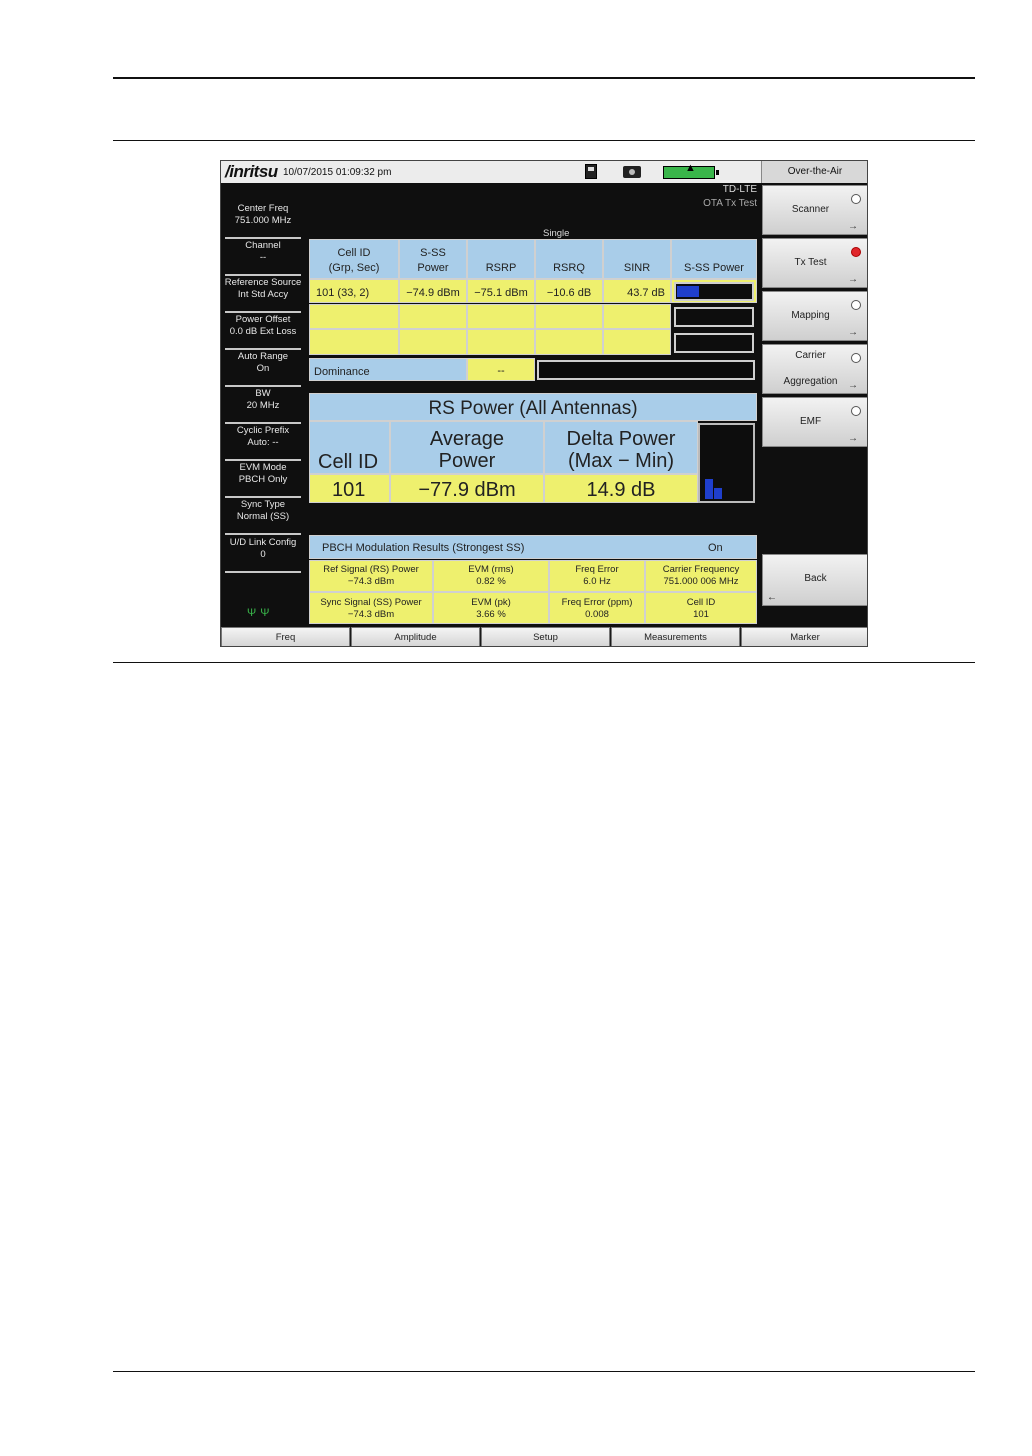  What do you see at coordinates (772, 597) in the screenshot?
I see `back-arrow-icon: ←` at bounding box center [772, 597].